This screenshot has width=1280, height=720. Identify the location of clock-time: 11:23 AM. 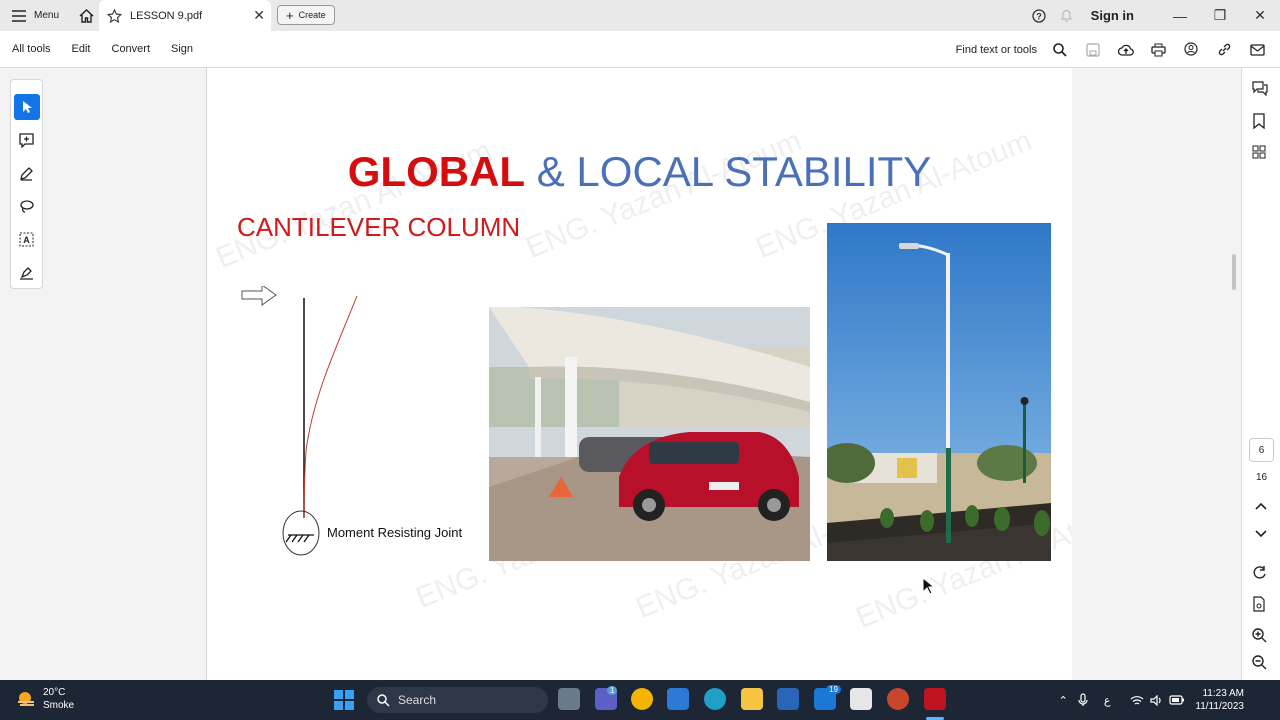
(1223, 693).